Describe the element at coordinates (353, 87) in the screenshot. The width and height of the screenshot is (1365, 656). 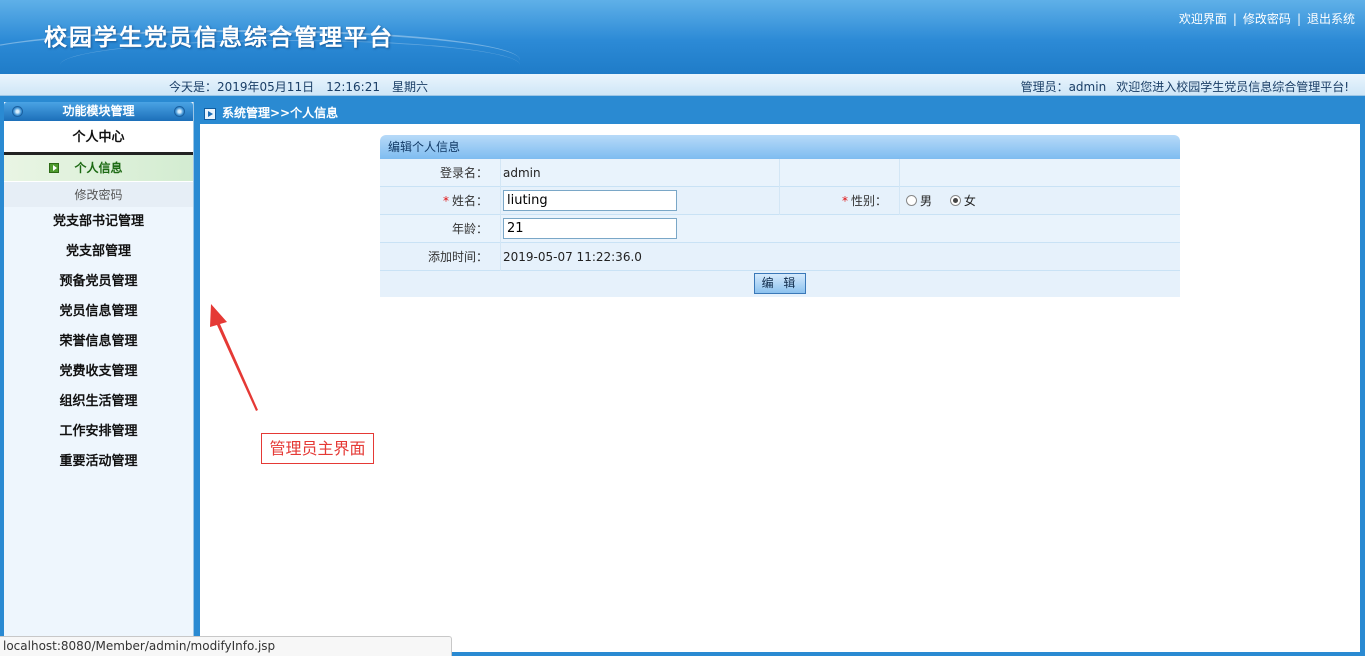
I see `time-label: 12:16:21` at that location.